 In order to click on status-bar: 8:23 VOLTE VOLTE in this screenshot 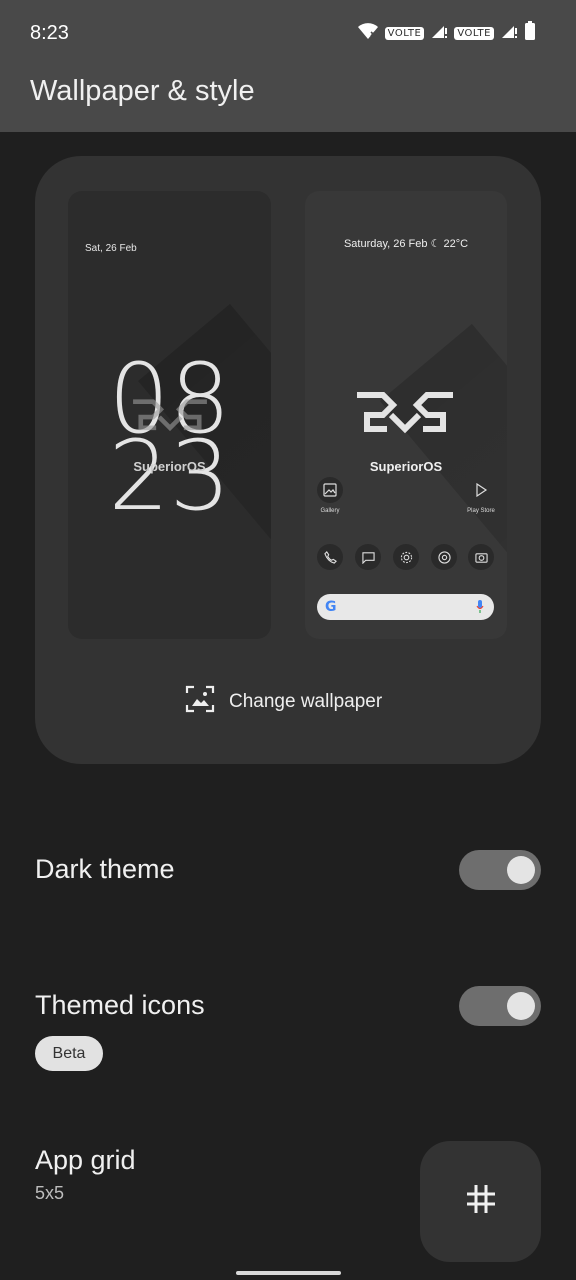, I will do `click(288, 33)`.